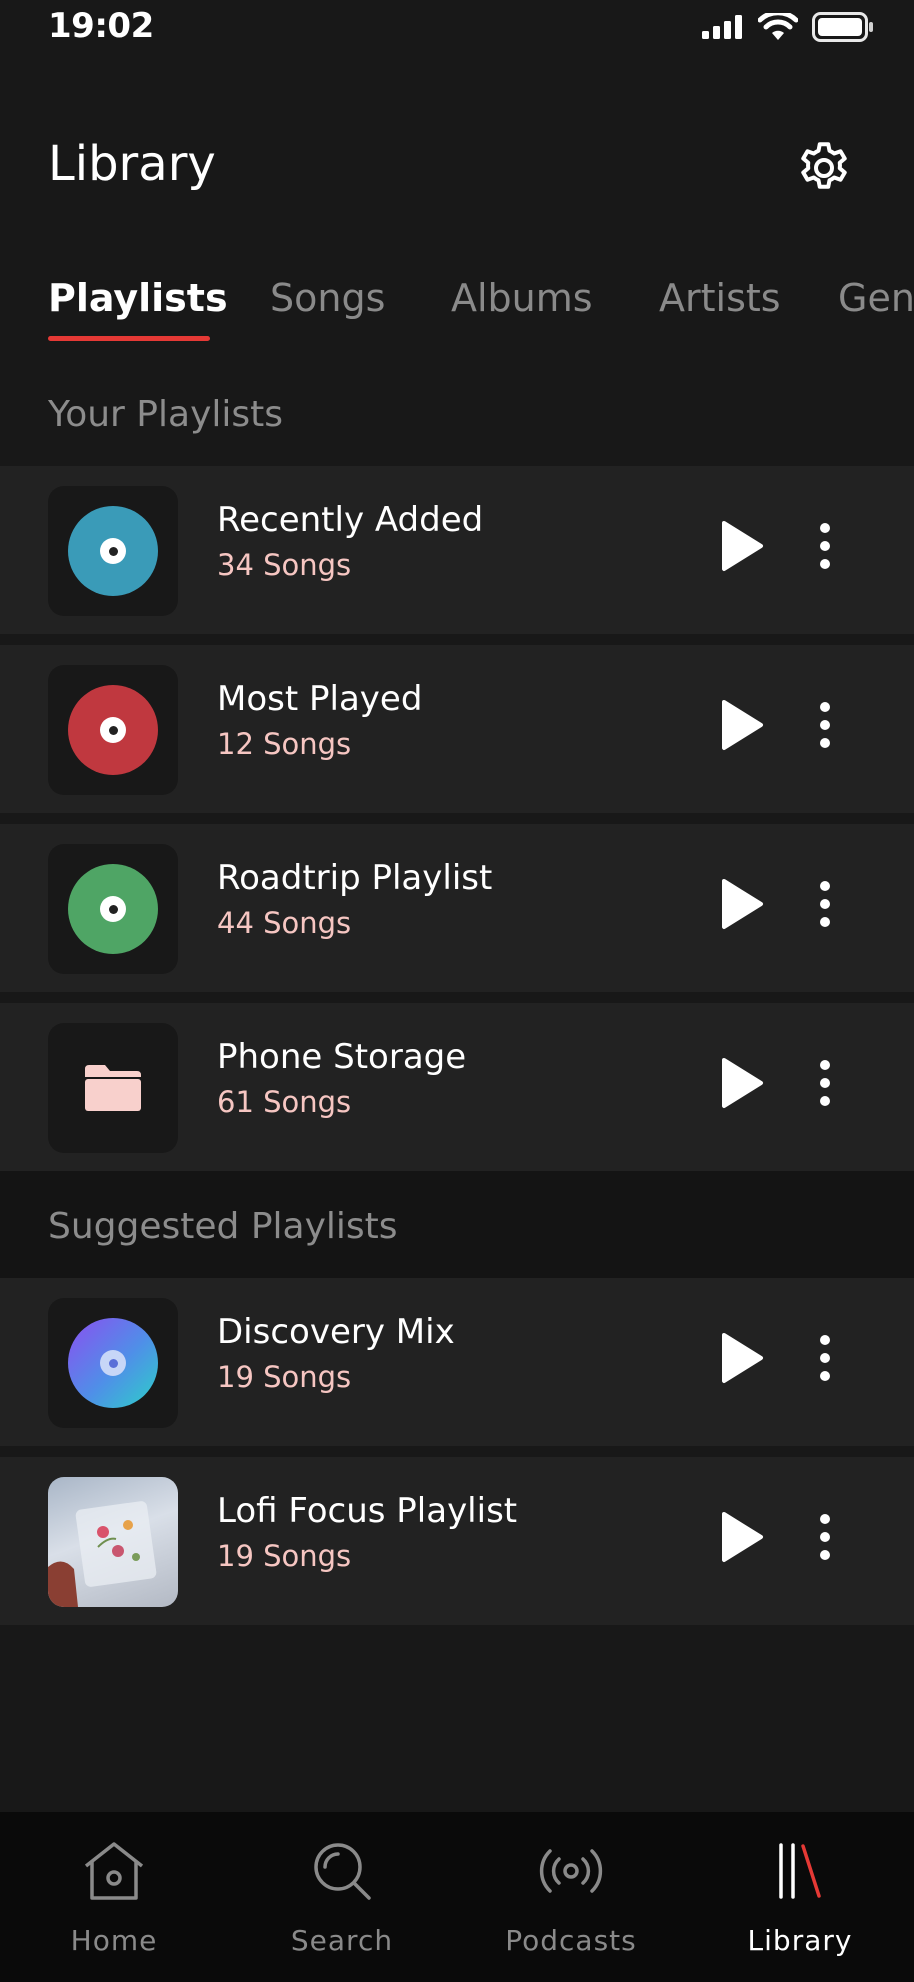  I want to click on battery-icon, so click(842, 27).